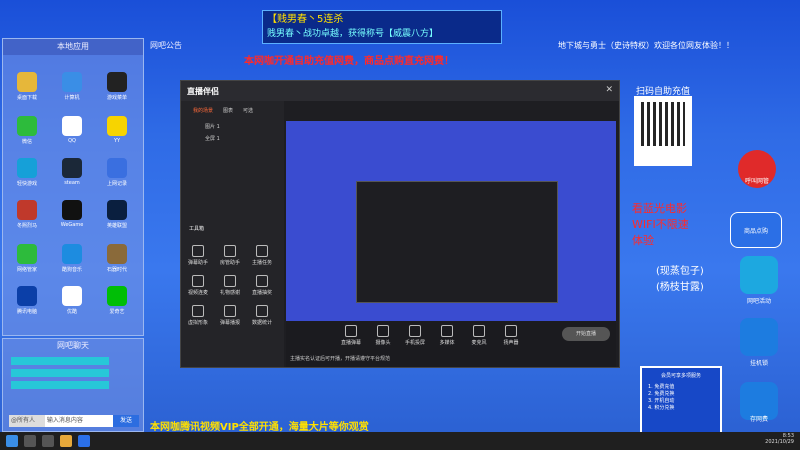 This screenshot has width=800, height=450. Describe the element at coordinates (72, 296) in the screenshot. I see `youku-icon` at that location.